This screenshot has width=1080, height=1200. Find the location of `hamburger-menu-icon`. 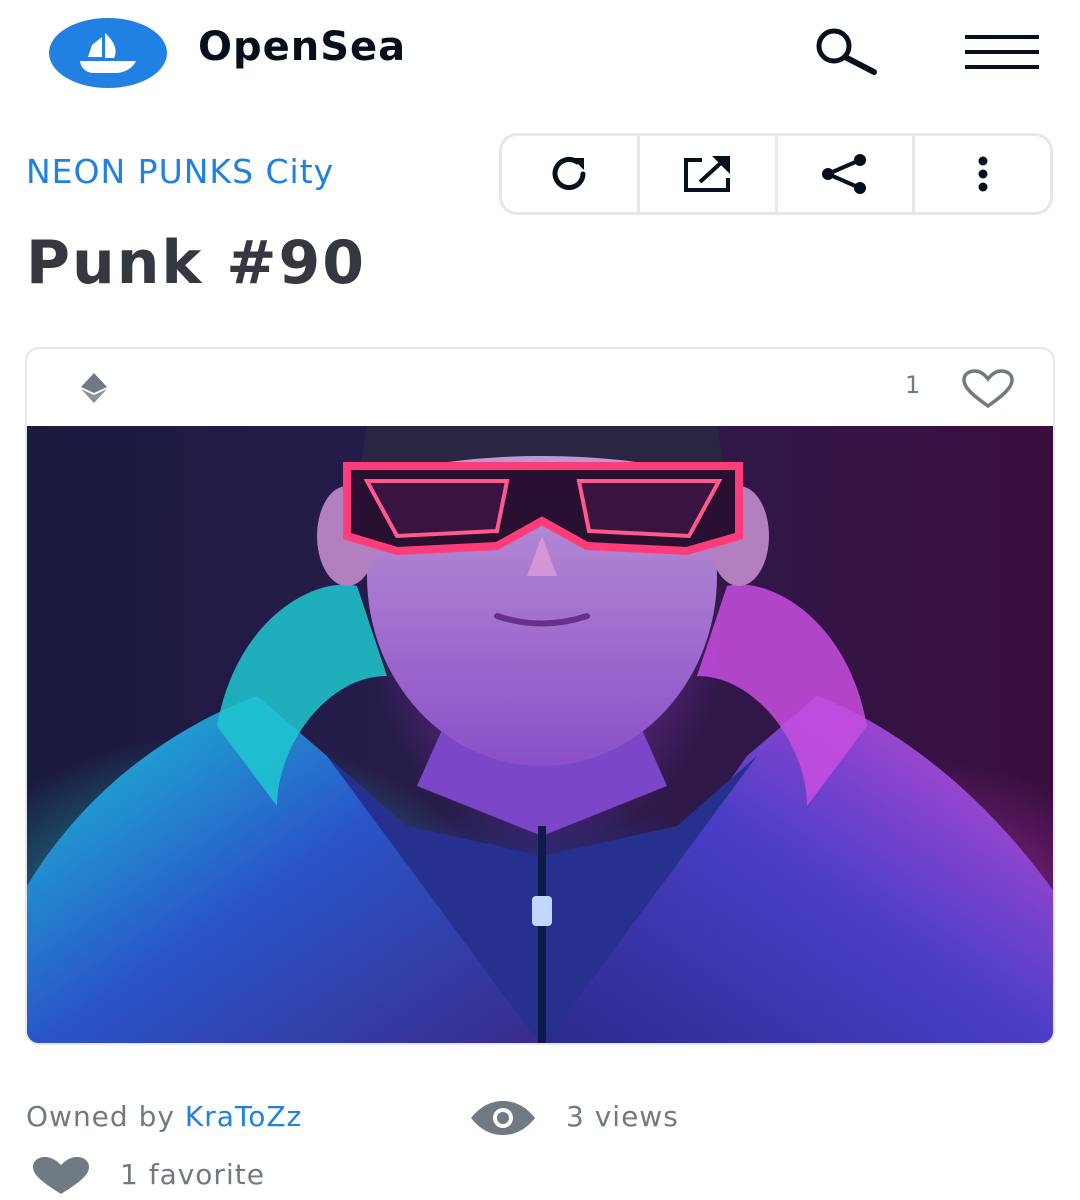

hamburger-menu-icon is located at coordinates (1002, 52).